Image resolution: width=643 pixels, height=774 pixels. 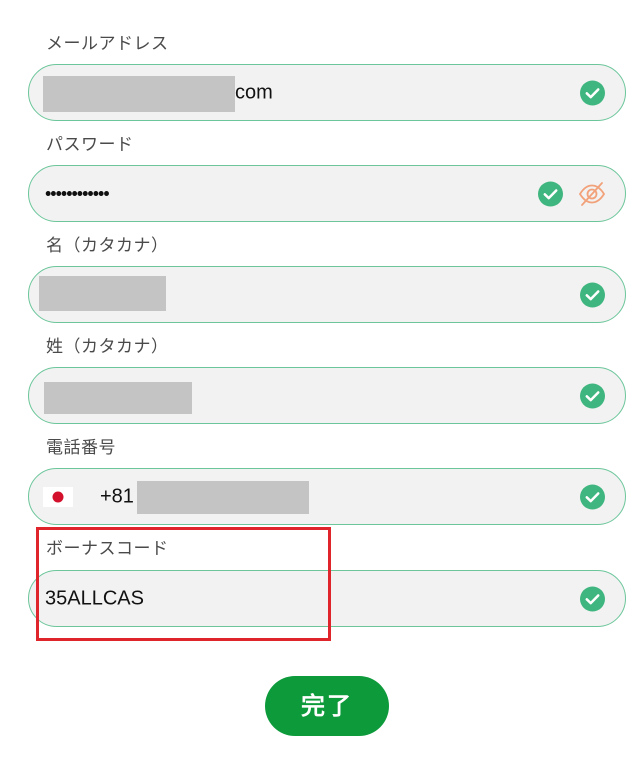 I want to click on japan-flag-icon, so click(x=58, y=496).